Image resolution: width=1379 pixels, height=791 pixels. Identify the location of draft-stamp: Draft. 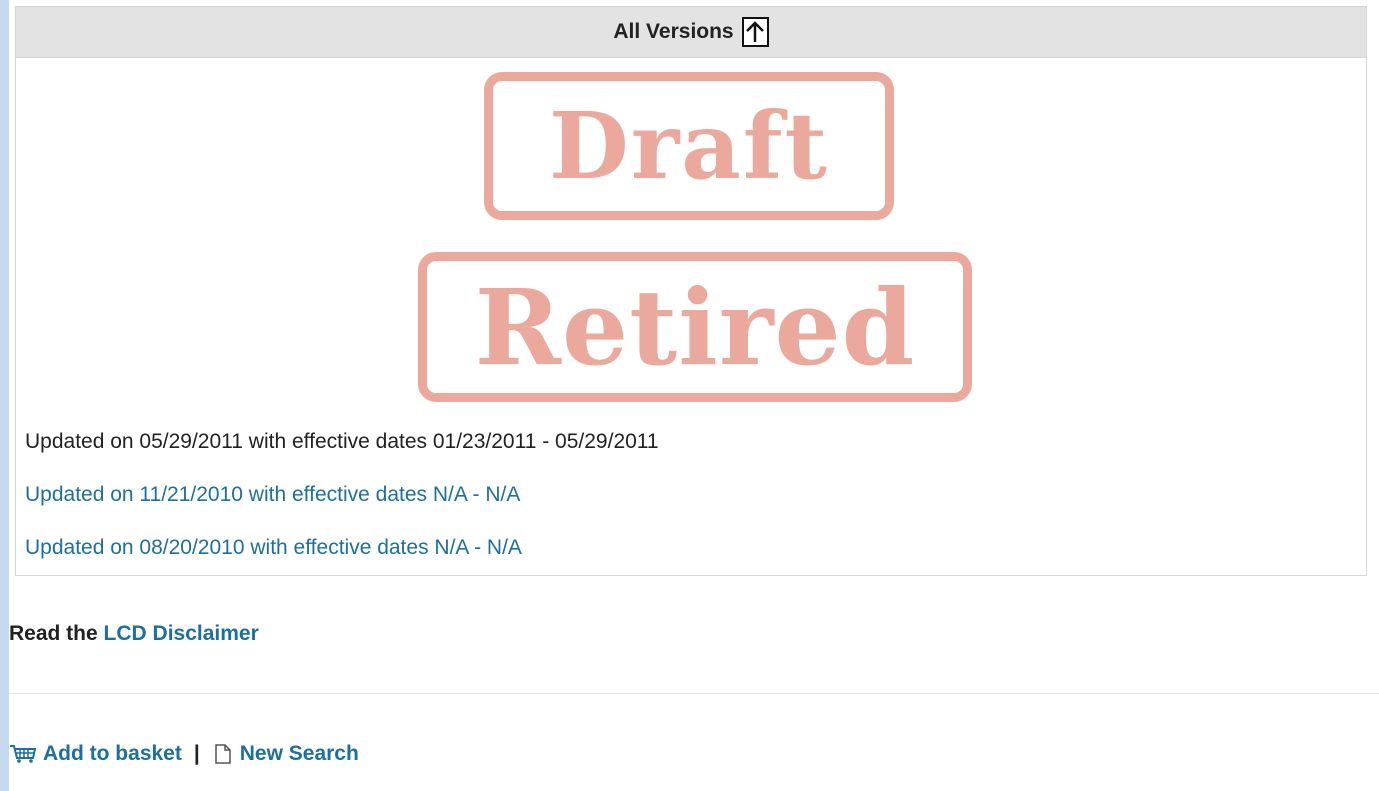
(689, 146).